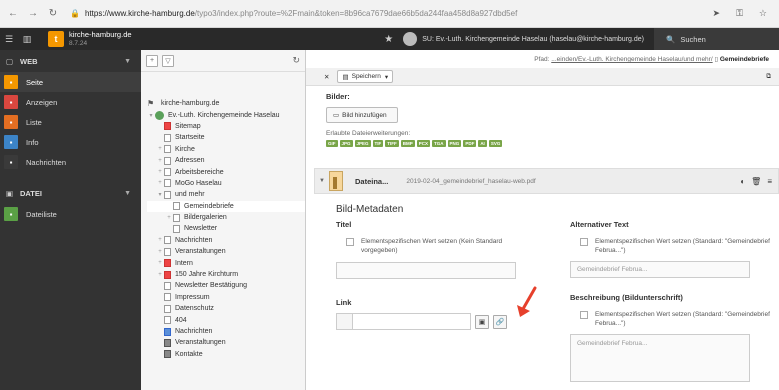 This screenshot has height=390, width=779. I want to click on menu-toggle-icon: ☰, so click(9, 39).